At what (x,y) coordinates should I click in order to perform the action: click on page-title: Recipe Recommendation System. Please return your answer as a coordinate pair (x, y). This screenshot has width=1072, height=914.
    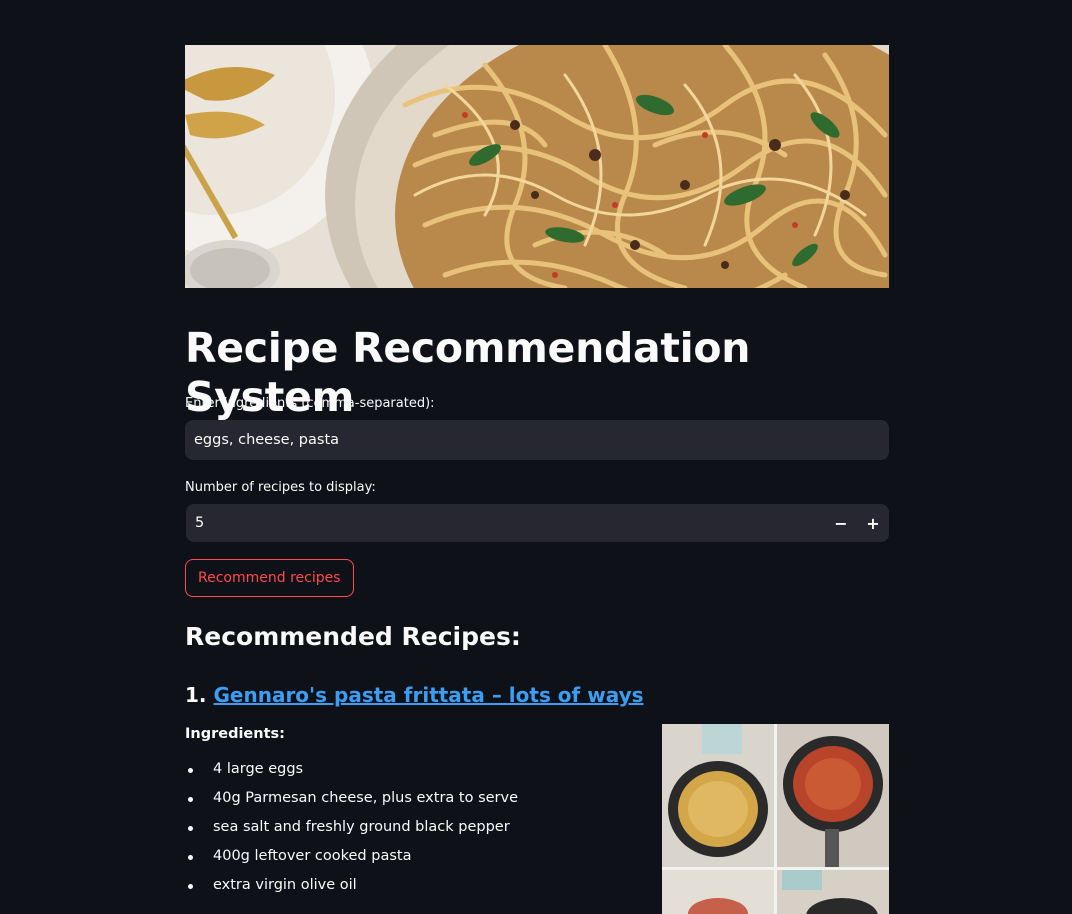
    Looking at the image, I should click on (468, 373).